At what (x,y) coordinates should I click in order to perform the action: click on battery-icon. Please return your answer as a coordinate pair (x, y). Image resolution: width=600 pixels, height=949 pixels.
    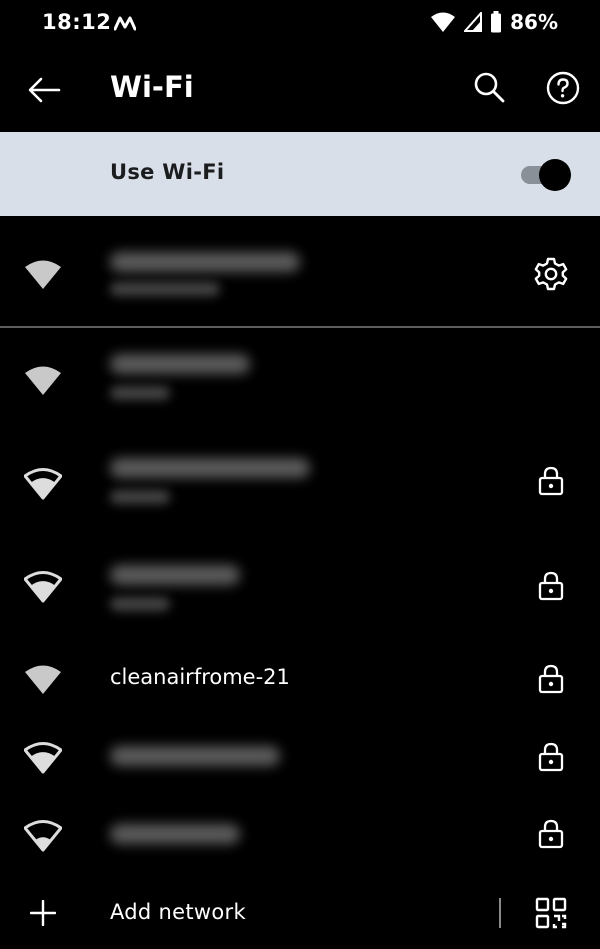
    Looking at the image, I should click on (496, 22).